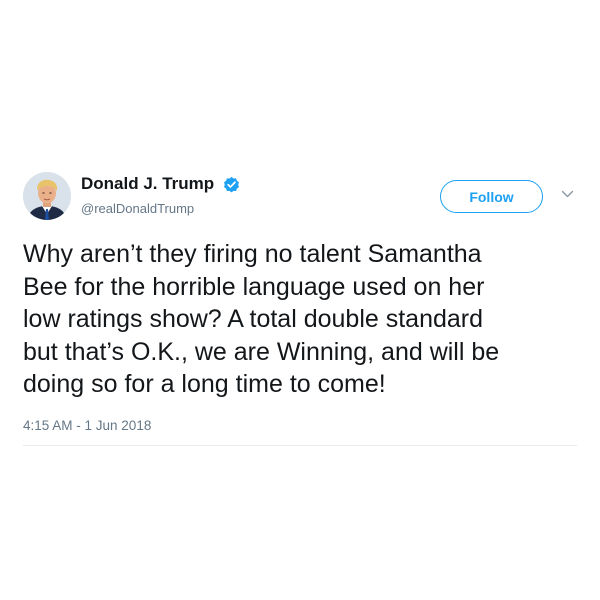 Image resolution: width=600 pixels, height=600 pixels. I want to click on divider, so click(300, 445).